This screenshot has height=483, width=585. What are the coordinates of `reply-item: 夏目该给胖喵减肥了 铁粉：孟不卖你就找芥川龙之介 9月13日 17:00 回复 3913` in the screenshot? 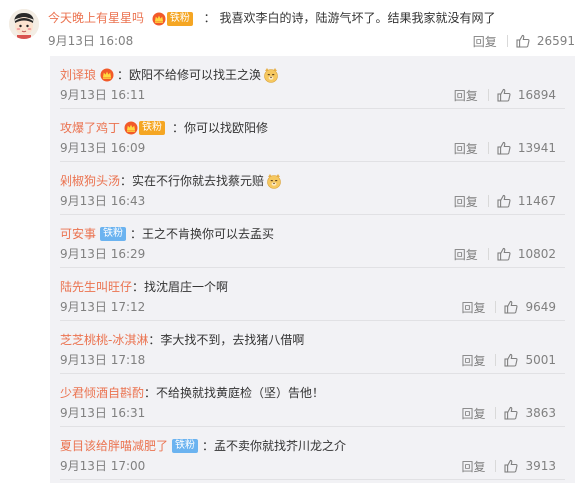 It's located at (312, 453).